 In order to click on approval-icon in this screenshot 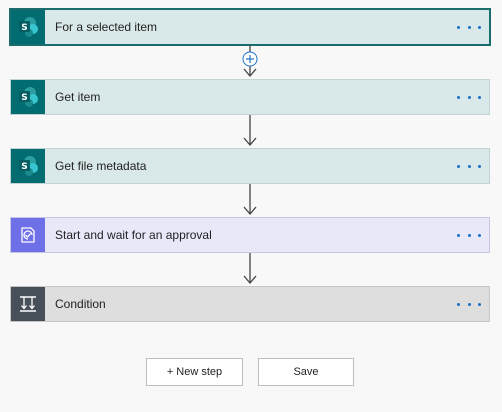, I will do `click(28, 235)`.